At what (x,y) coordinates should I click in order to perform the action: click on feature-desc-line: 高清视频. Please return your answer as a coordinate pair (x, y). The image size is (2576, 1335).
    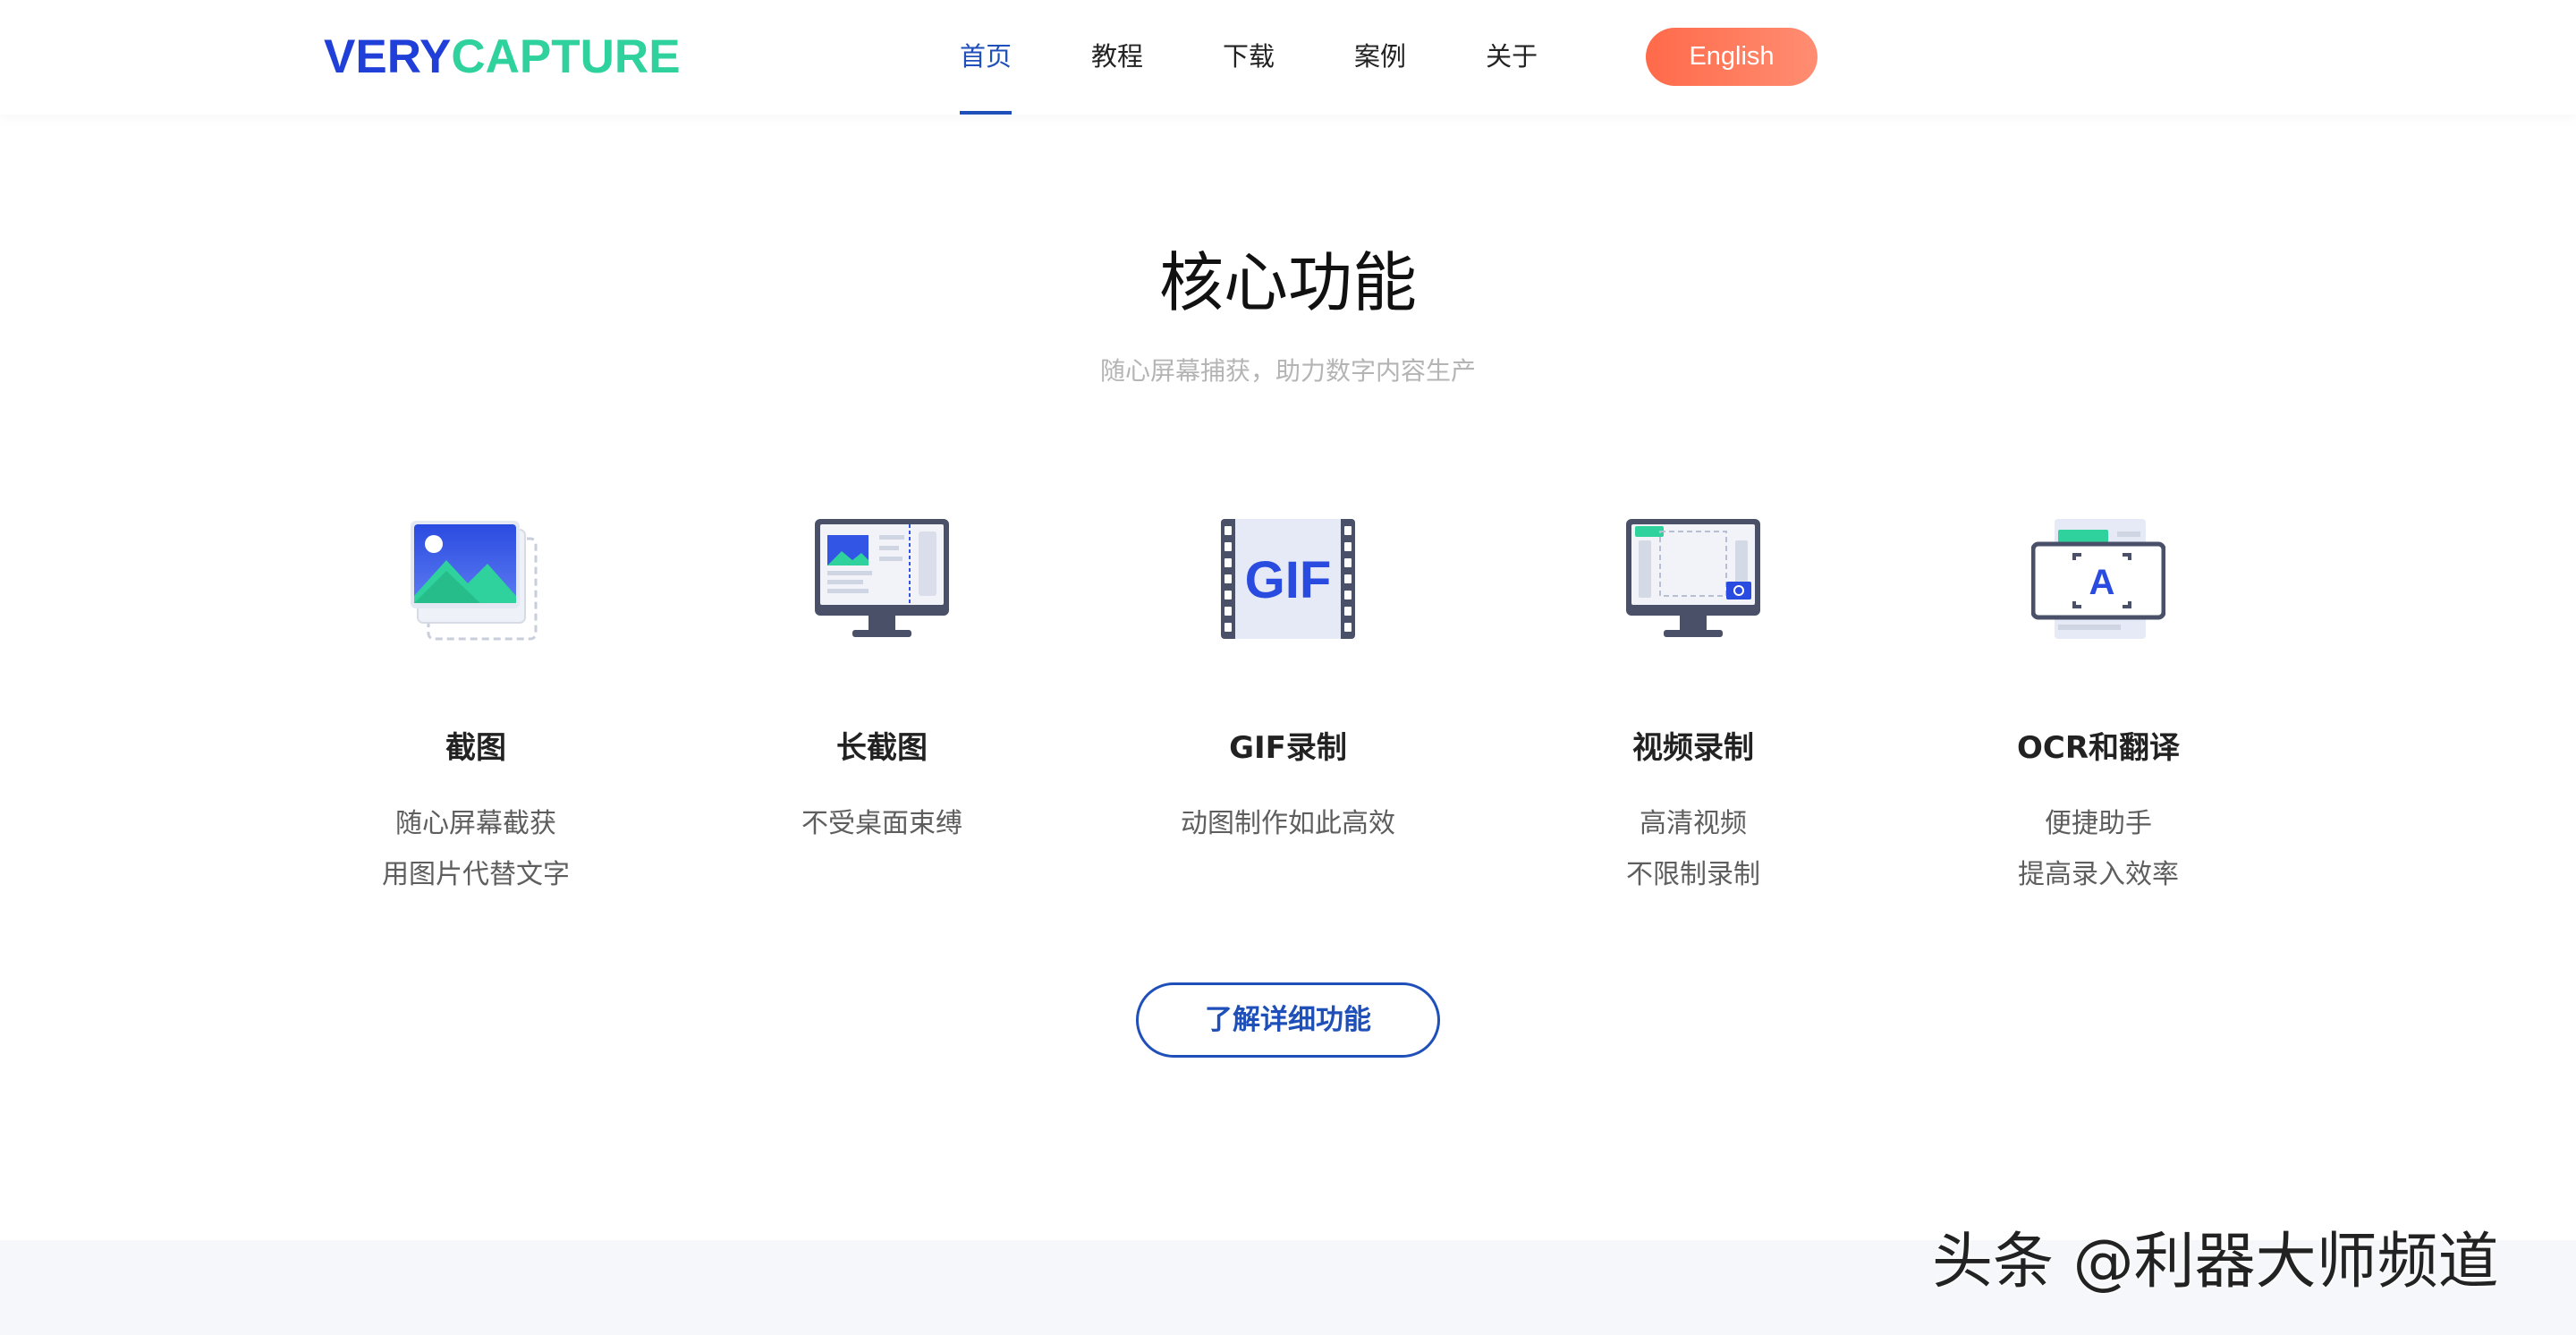
    Looking at the image, I should click on (1693, 823).